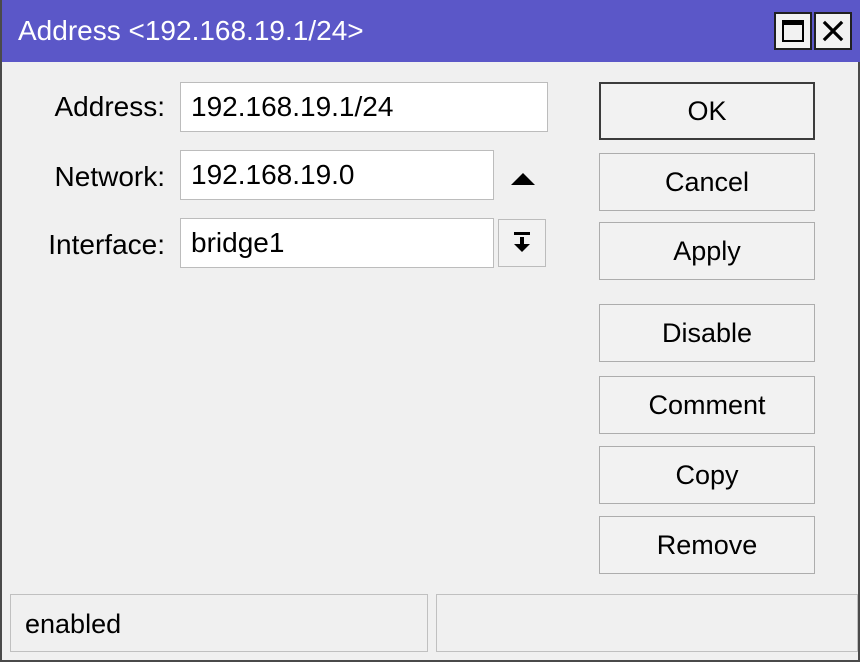 The image size is (860, 662). What do you see at coordinates (109, 176) in the screenshot?
I see `network-label: Network:` at bounding box center [109, 176].